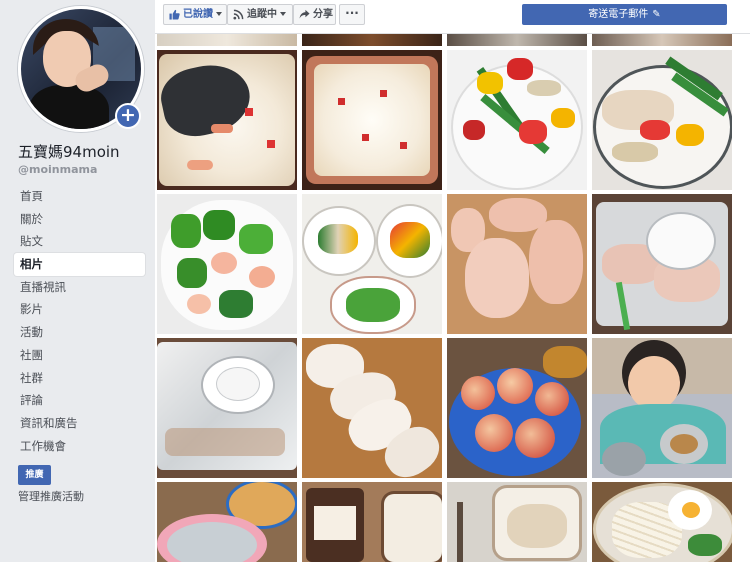 Image resolution: width=750 pixels, height=562 pixels. I want to click on photo-bottom-bowl, so click(227, 522).